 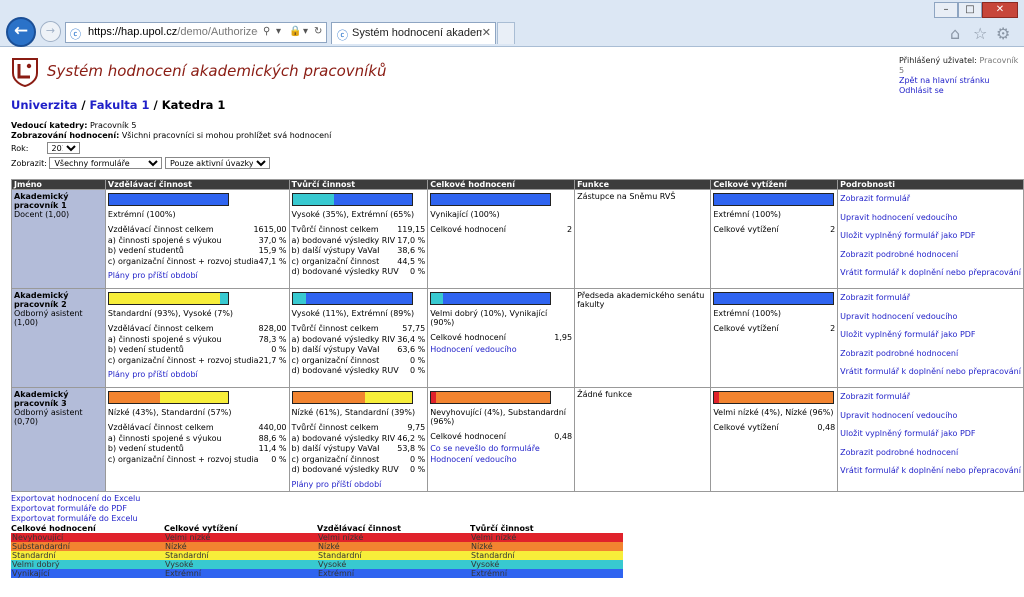 What do you see at coordinates (1000, 10) in the screenshot?
I see `close-window-icon: ✕` at bounding box center [1000, 10].